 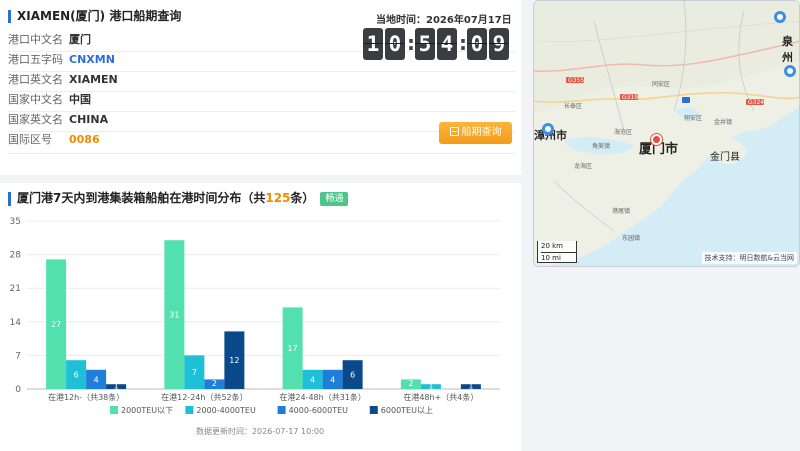 What do you see at coordinates (35, 79) in the screenshot?
I see `info-label: 港口英文名` at bounding box center [35, 79].